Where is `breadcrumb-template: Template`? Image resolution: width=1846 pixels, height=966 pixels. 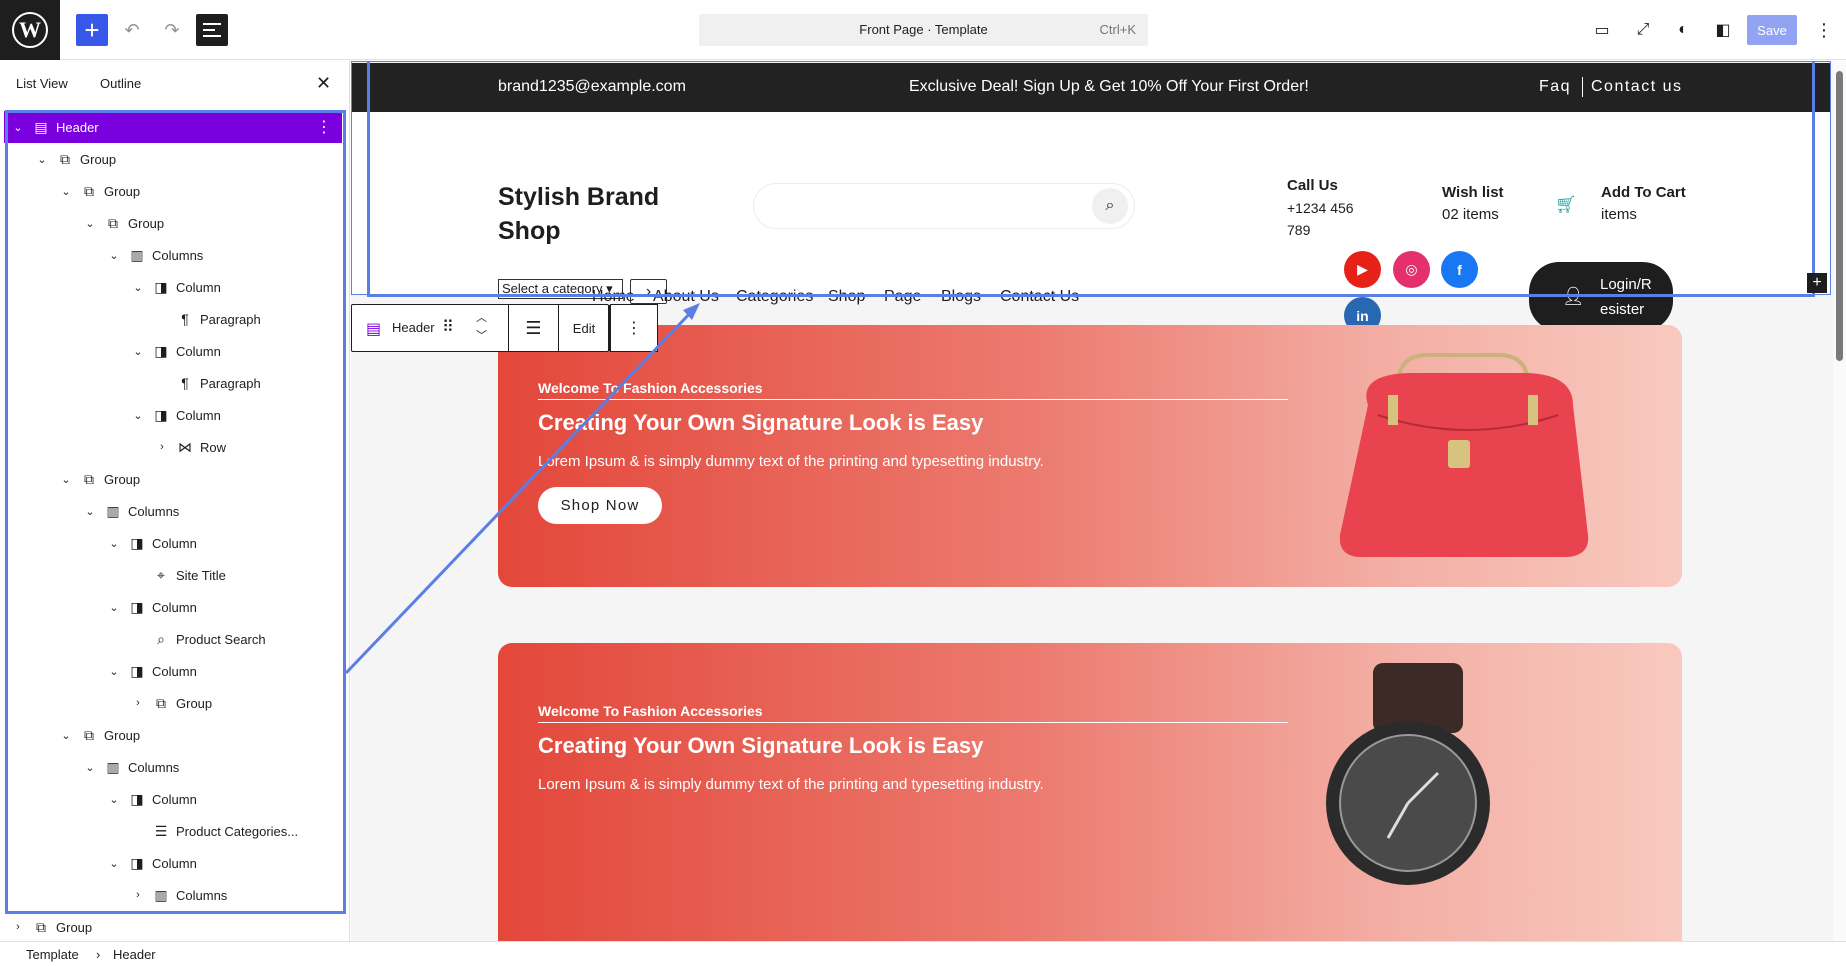 breadcrumb-template: Template is located at coordinates (52, 954).